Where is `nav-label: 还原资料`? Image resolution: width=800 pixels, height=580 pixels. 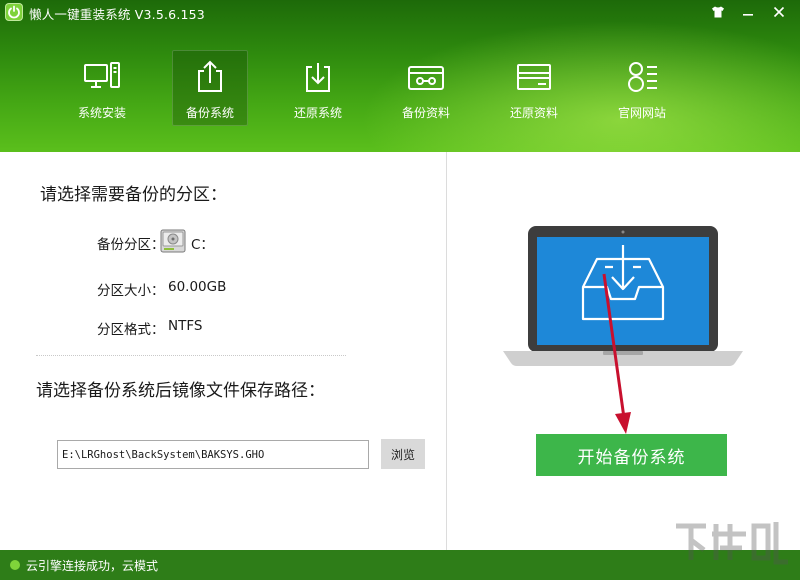
nav-label: 还原资料 is located at coordinates (533, 113).